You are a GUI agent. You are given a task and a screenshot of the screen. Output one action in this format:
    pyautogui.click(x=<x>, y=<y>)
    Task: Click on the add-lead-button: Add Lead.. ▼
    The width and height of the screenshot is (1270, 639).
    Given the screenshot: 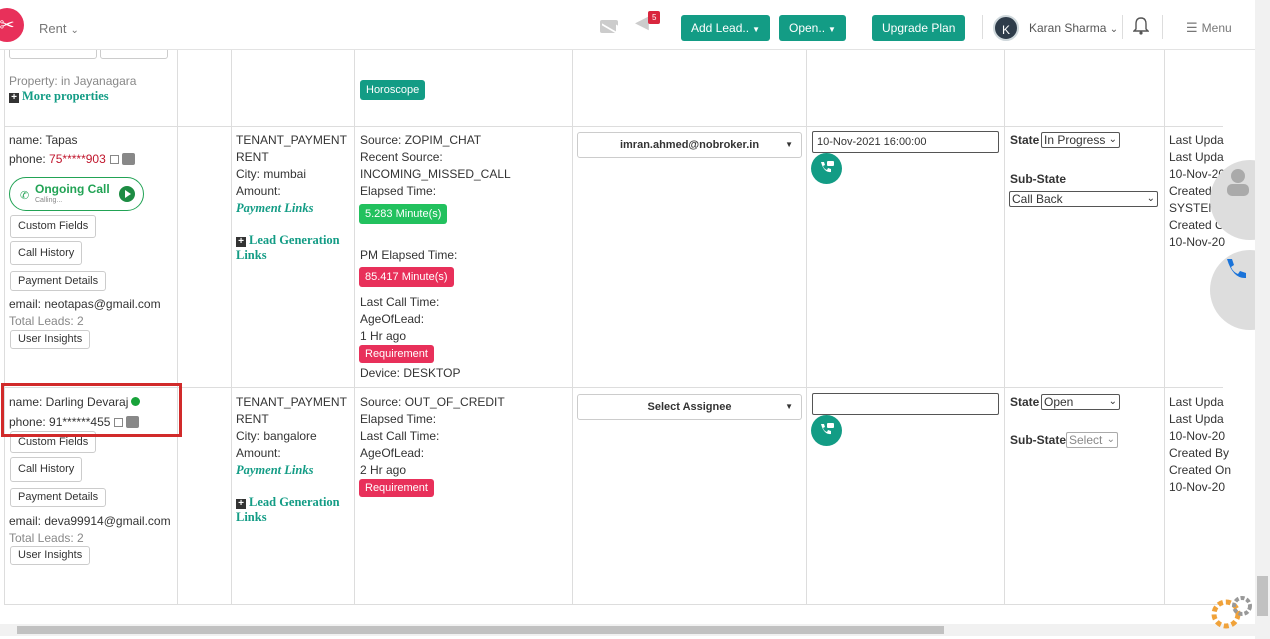 What is the action you would take?
    pyautogui.click(x=725, y=28)
    